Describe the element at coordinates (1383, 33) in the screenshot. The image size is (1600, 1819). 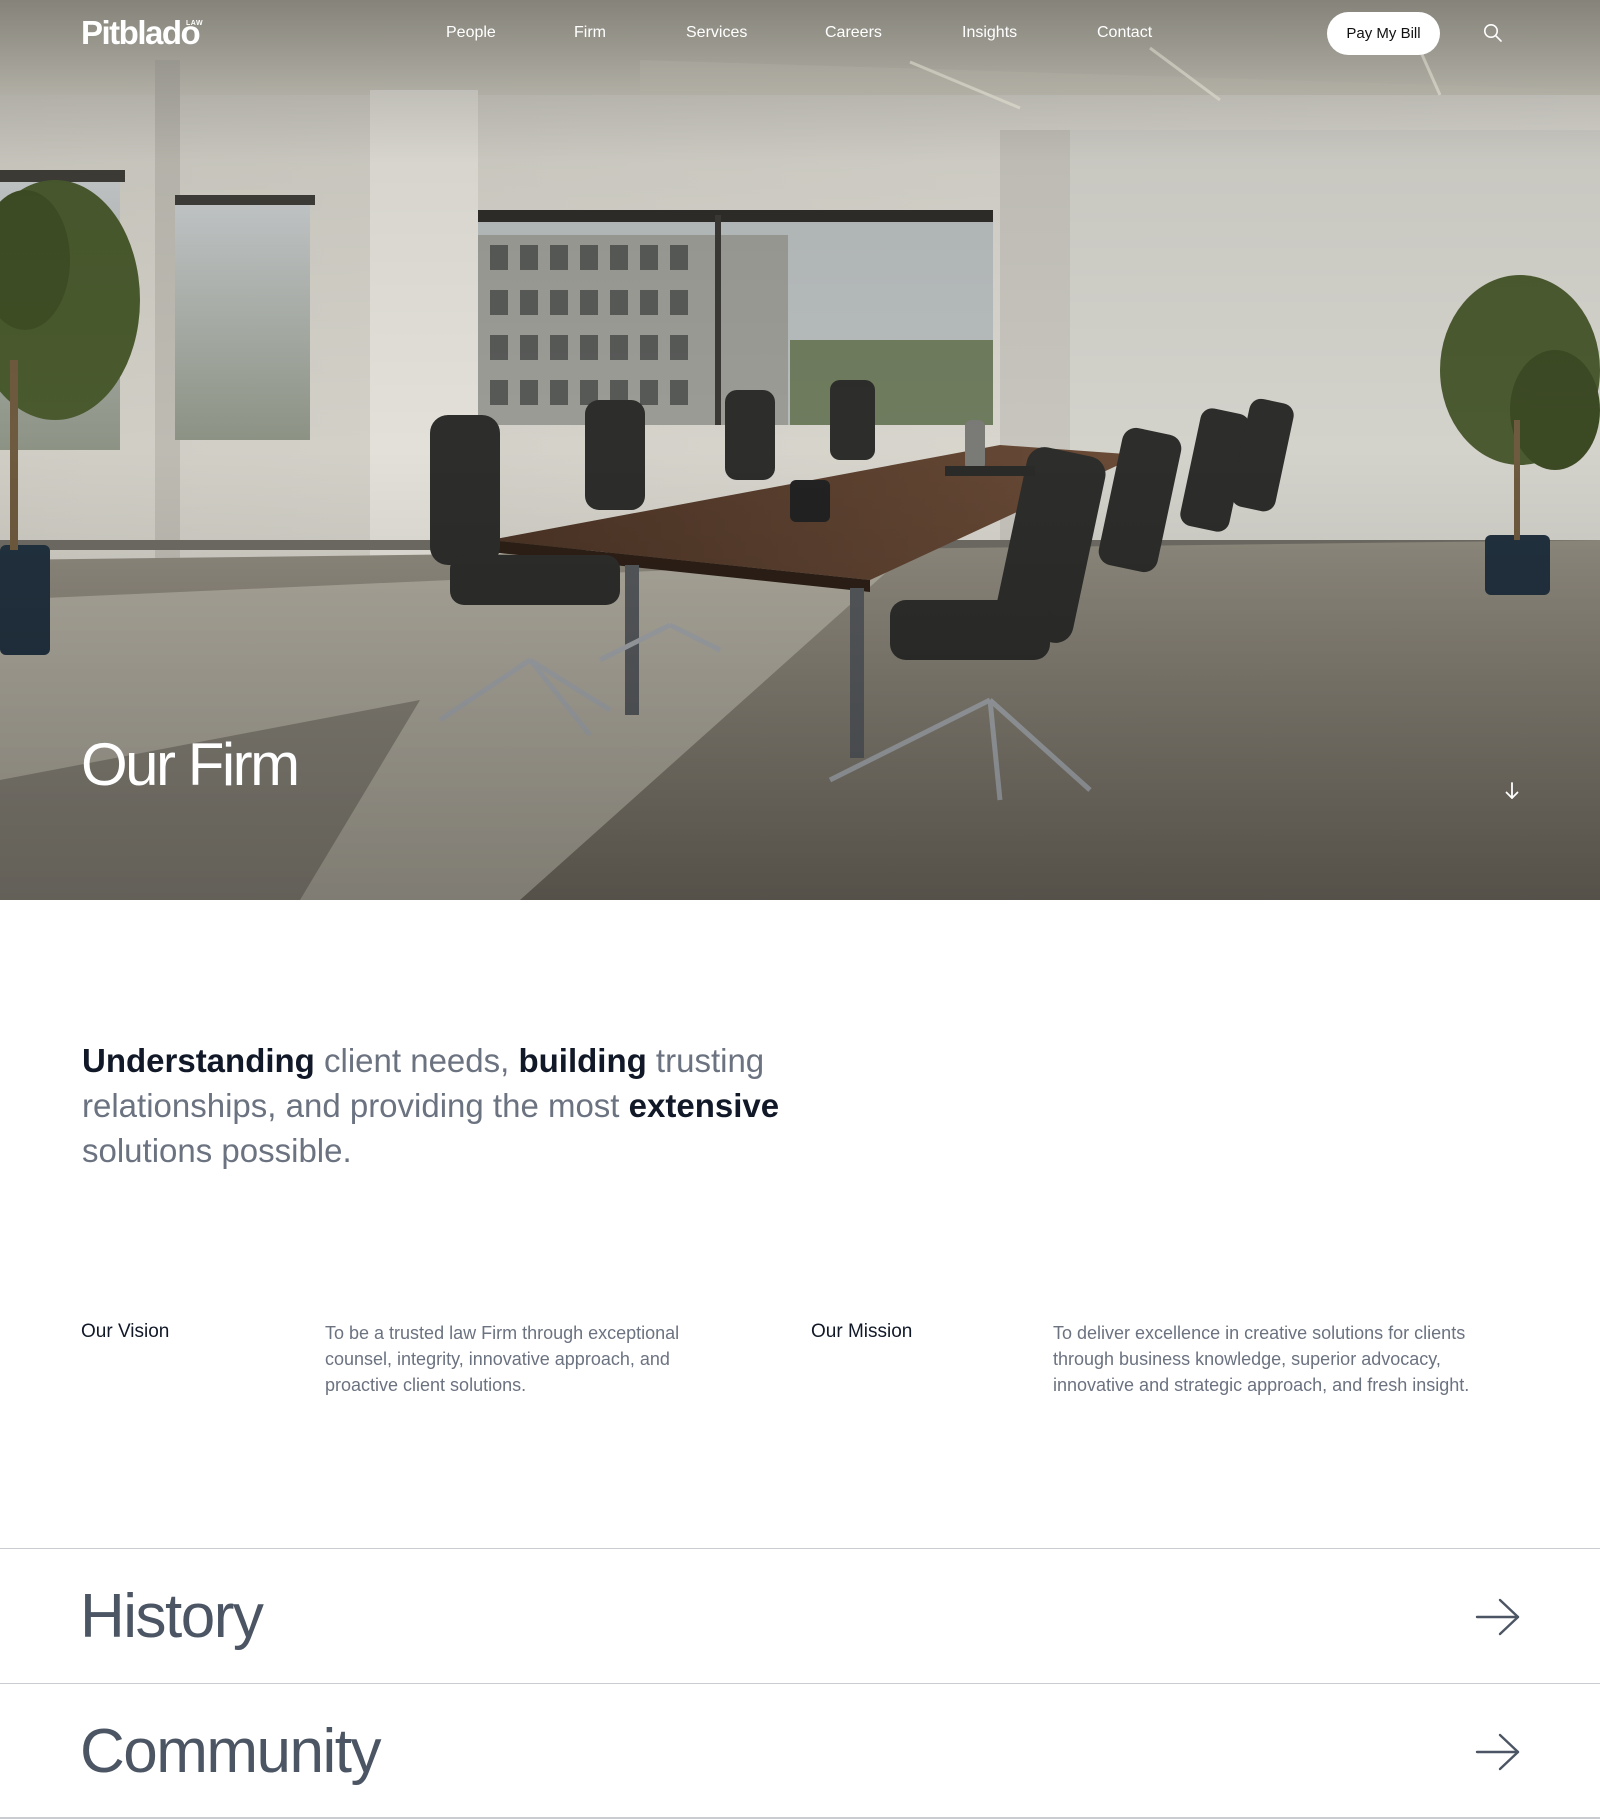
I see `pay-my-bill-button: Pay My Bill` at that location.